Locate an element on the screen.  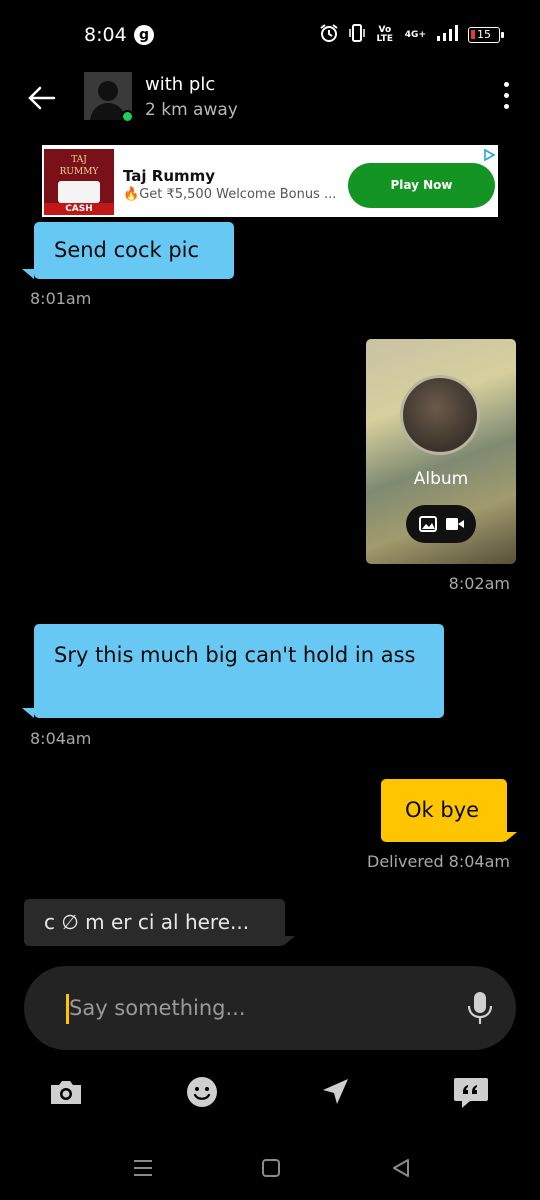
message-input is located at coordinates (259, 1008).